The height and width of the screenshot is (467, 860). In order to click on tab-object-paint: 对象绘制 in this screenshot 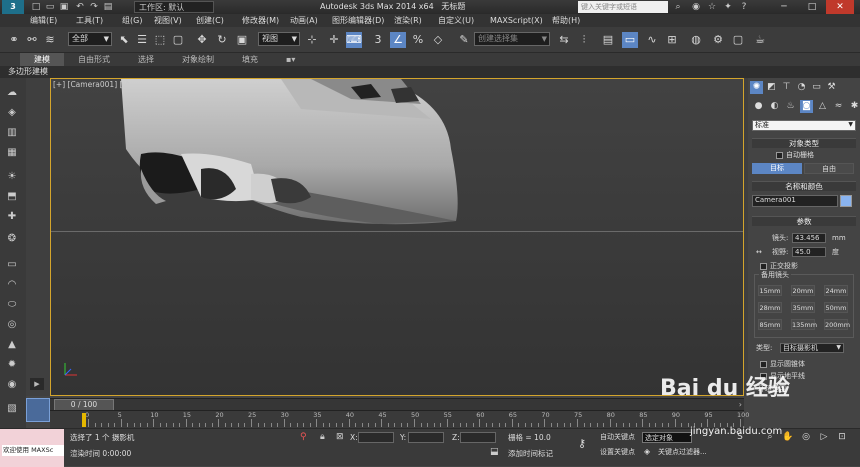, I will do `click(198, 59)`.